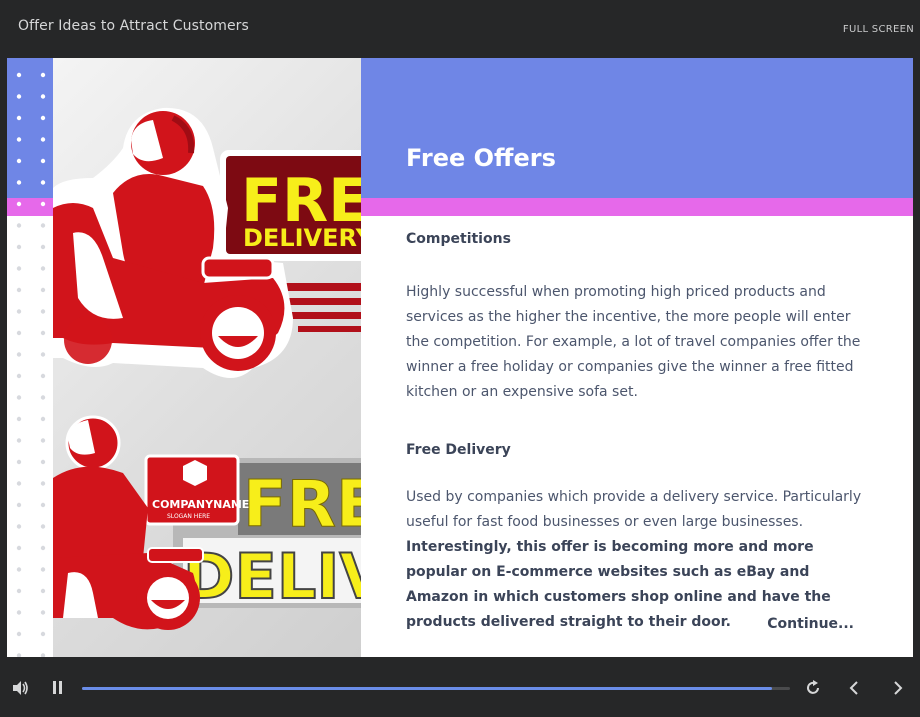  I want to click on progress-fill, so click(427, 688).